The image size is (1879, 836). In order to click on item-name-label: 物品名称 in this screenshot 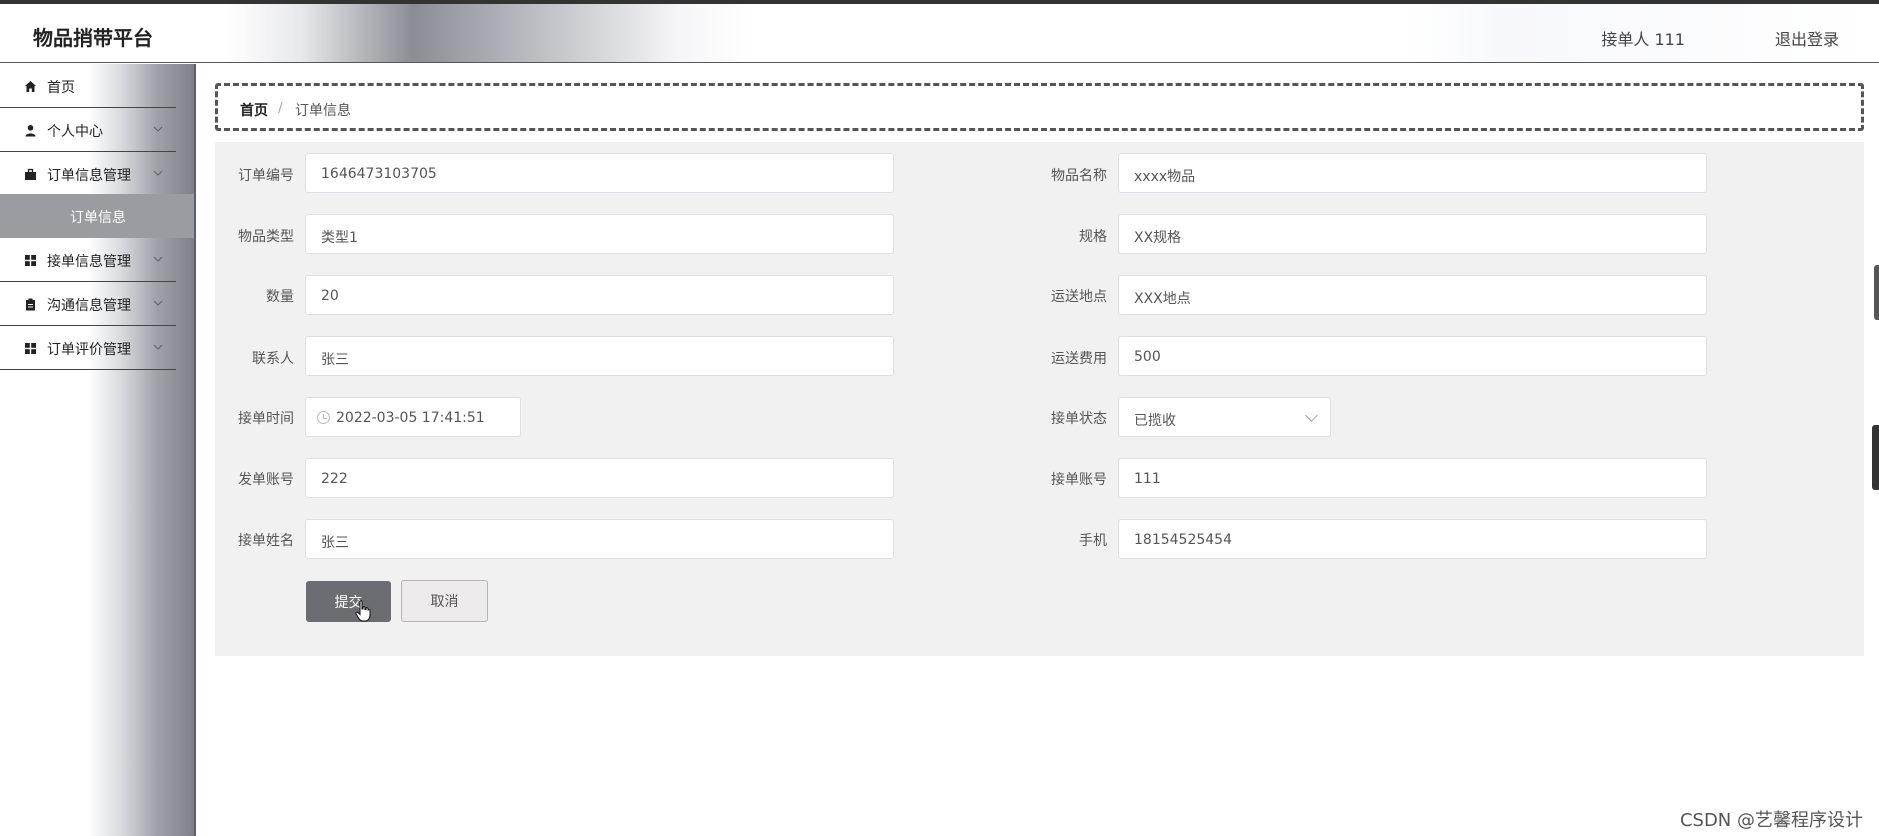, I will do `click(1079, 176)`.